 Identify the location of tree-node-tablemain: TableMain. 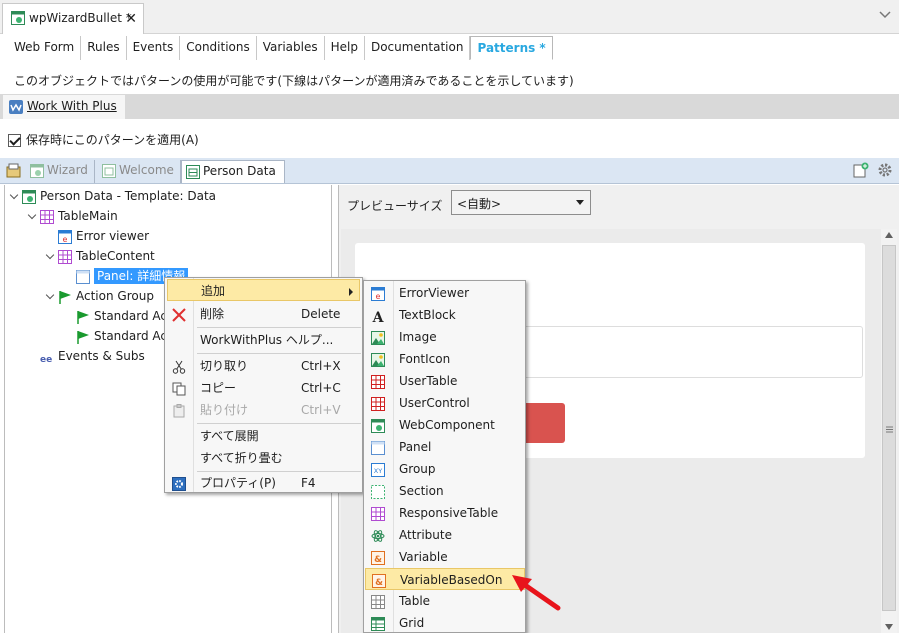
(72, 216).